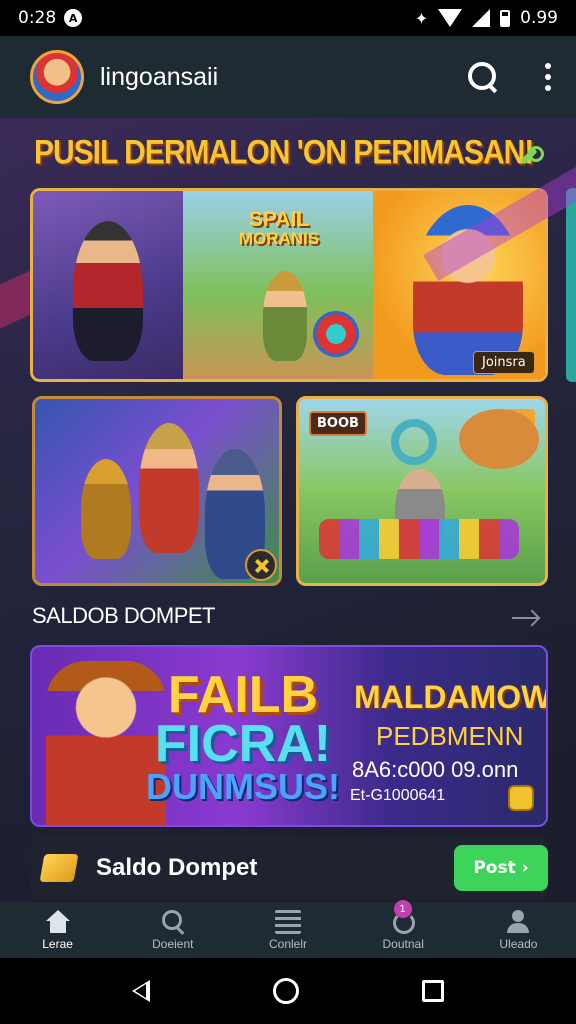  I want to click on featured-panel-warrior, so click(108, 285).